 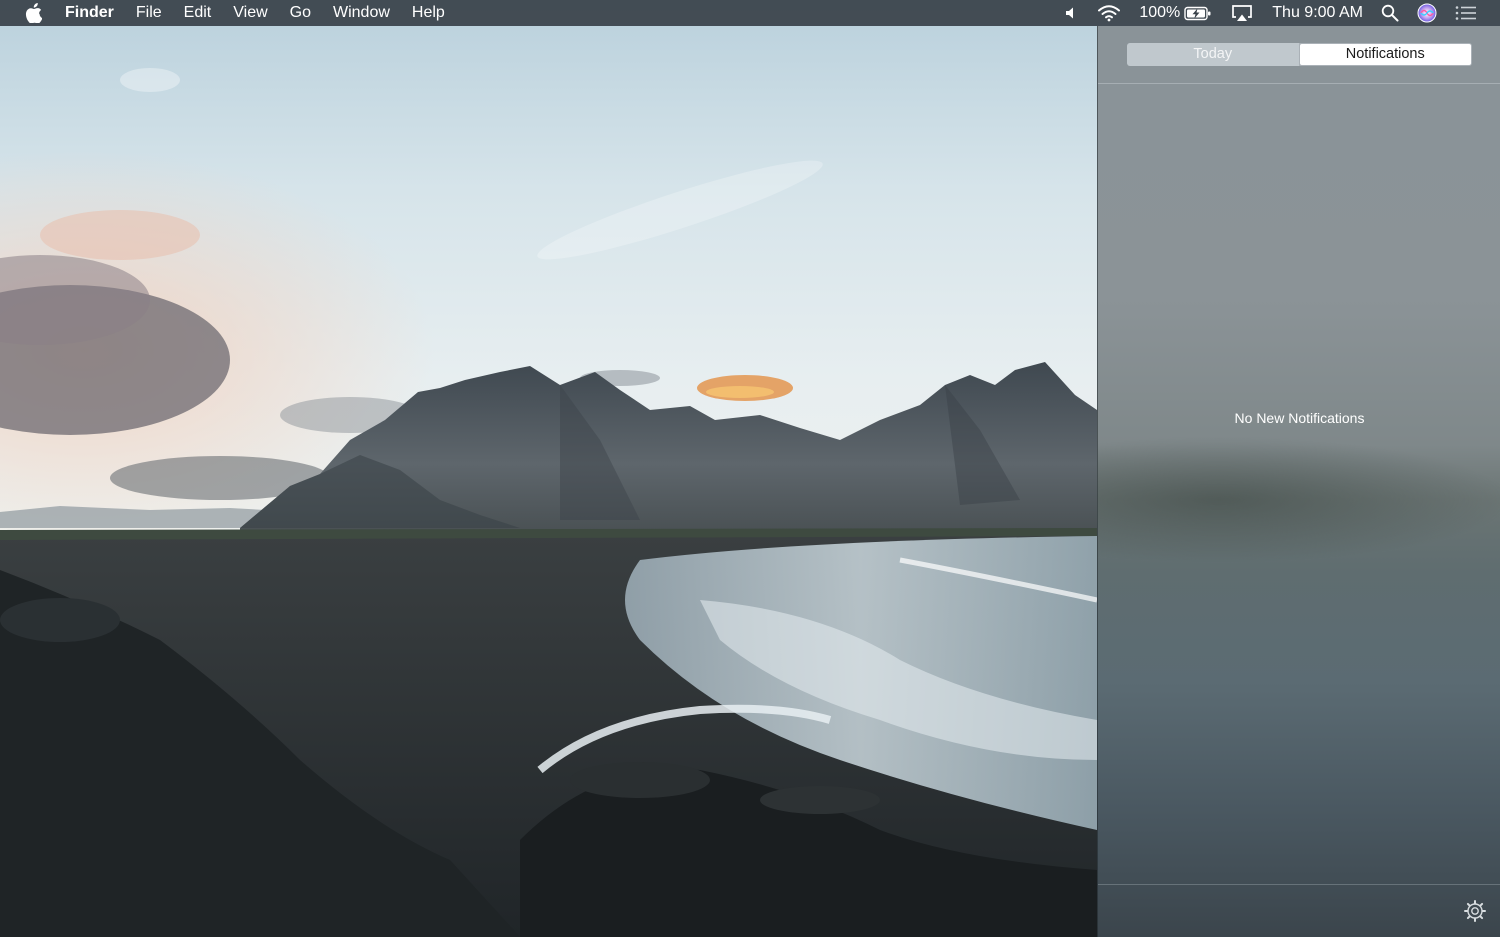 What do you see at coordinates (1299, 910) in the screenshot?
I see `notification-center-footer` at bounding box center [1299, 910].